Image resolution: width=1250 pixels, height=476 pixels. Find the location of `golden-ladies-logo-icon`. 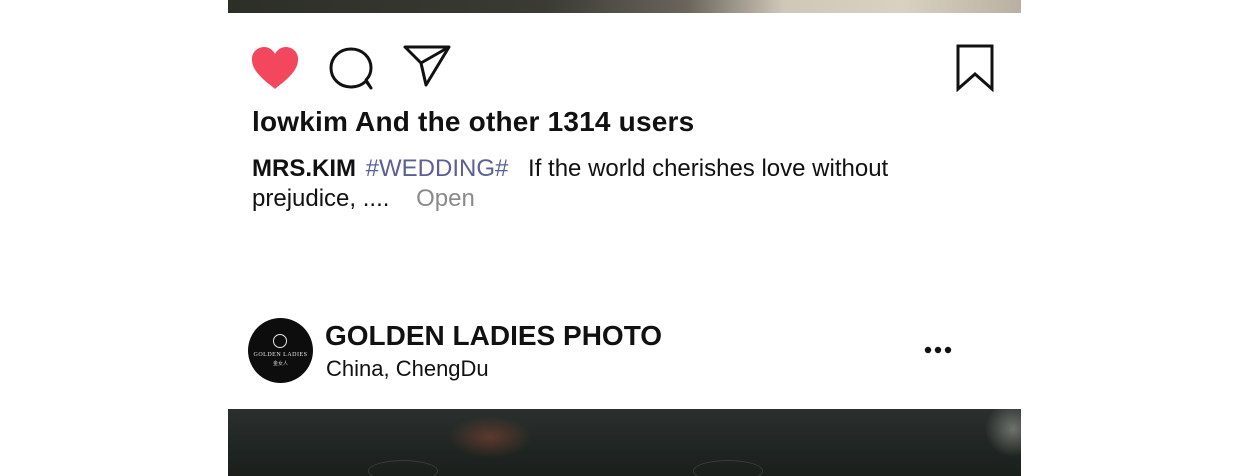

golden-ladies-logo-icon is located at coordinates (280, 341).